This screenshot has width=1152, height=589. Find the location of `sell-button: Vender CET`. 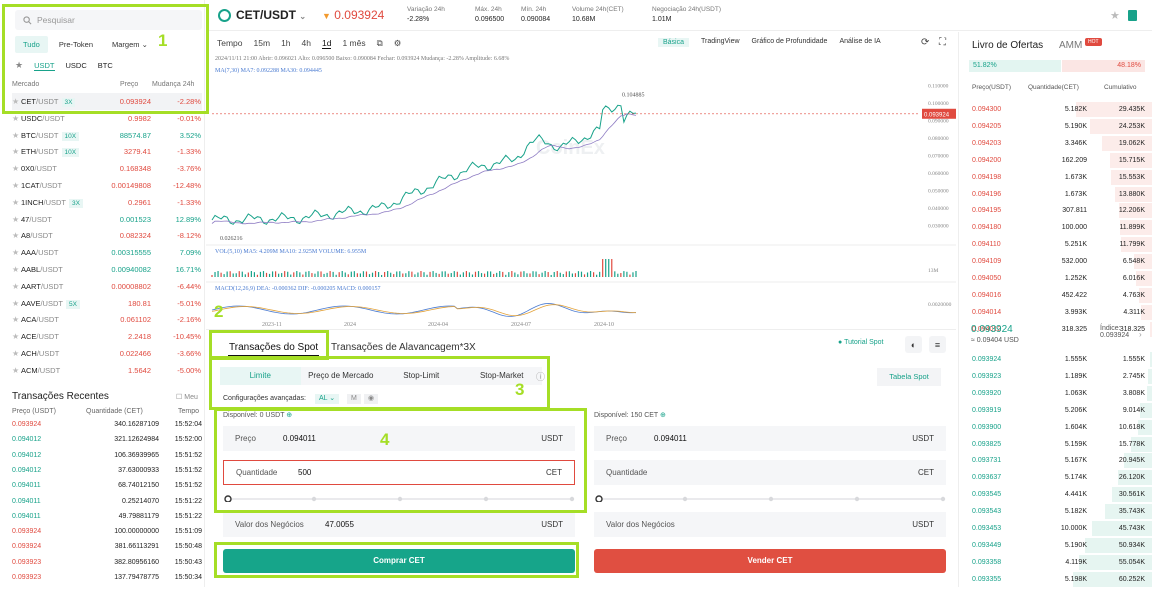

sell-button: Vender CET is located at coordinates (770, 561).